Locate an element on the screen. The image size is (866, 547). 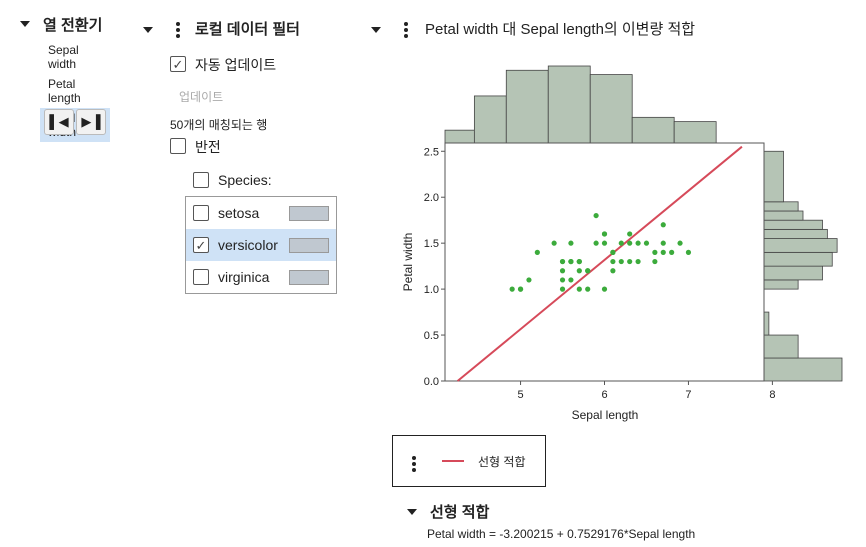
species-item-setosa: setosa is located at coordinates (261, 213).